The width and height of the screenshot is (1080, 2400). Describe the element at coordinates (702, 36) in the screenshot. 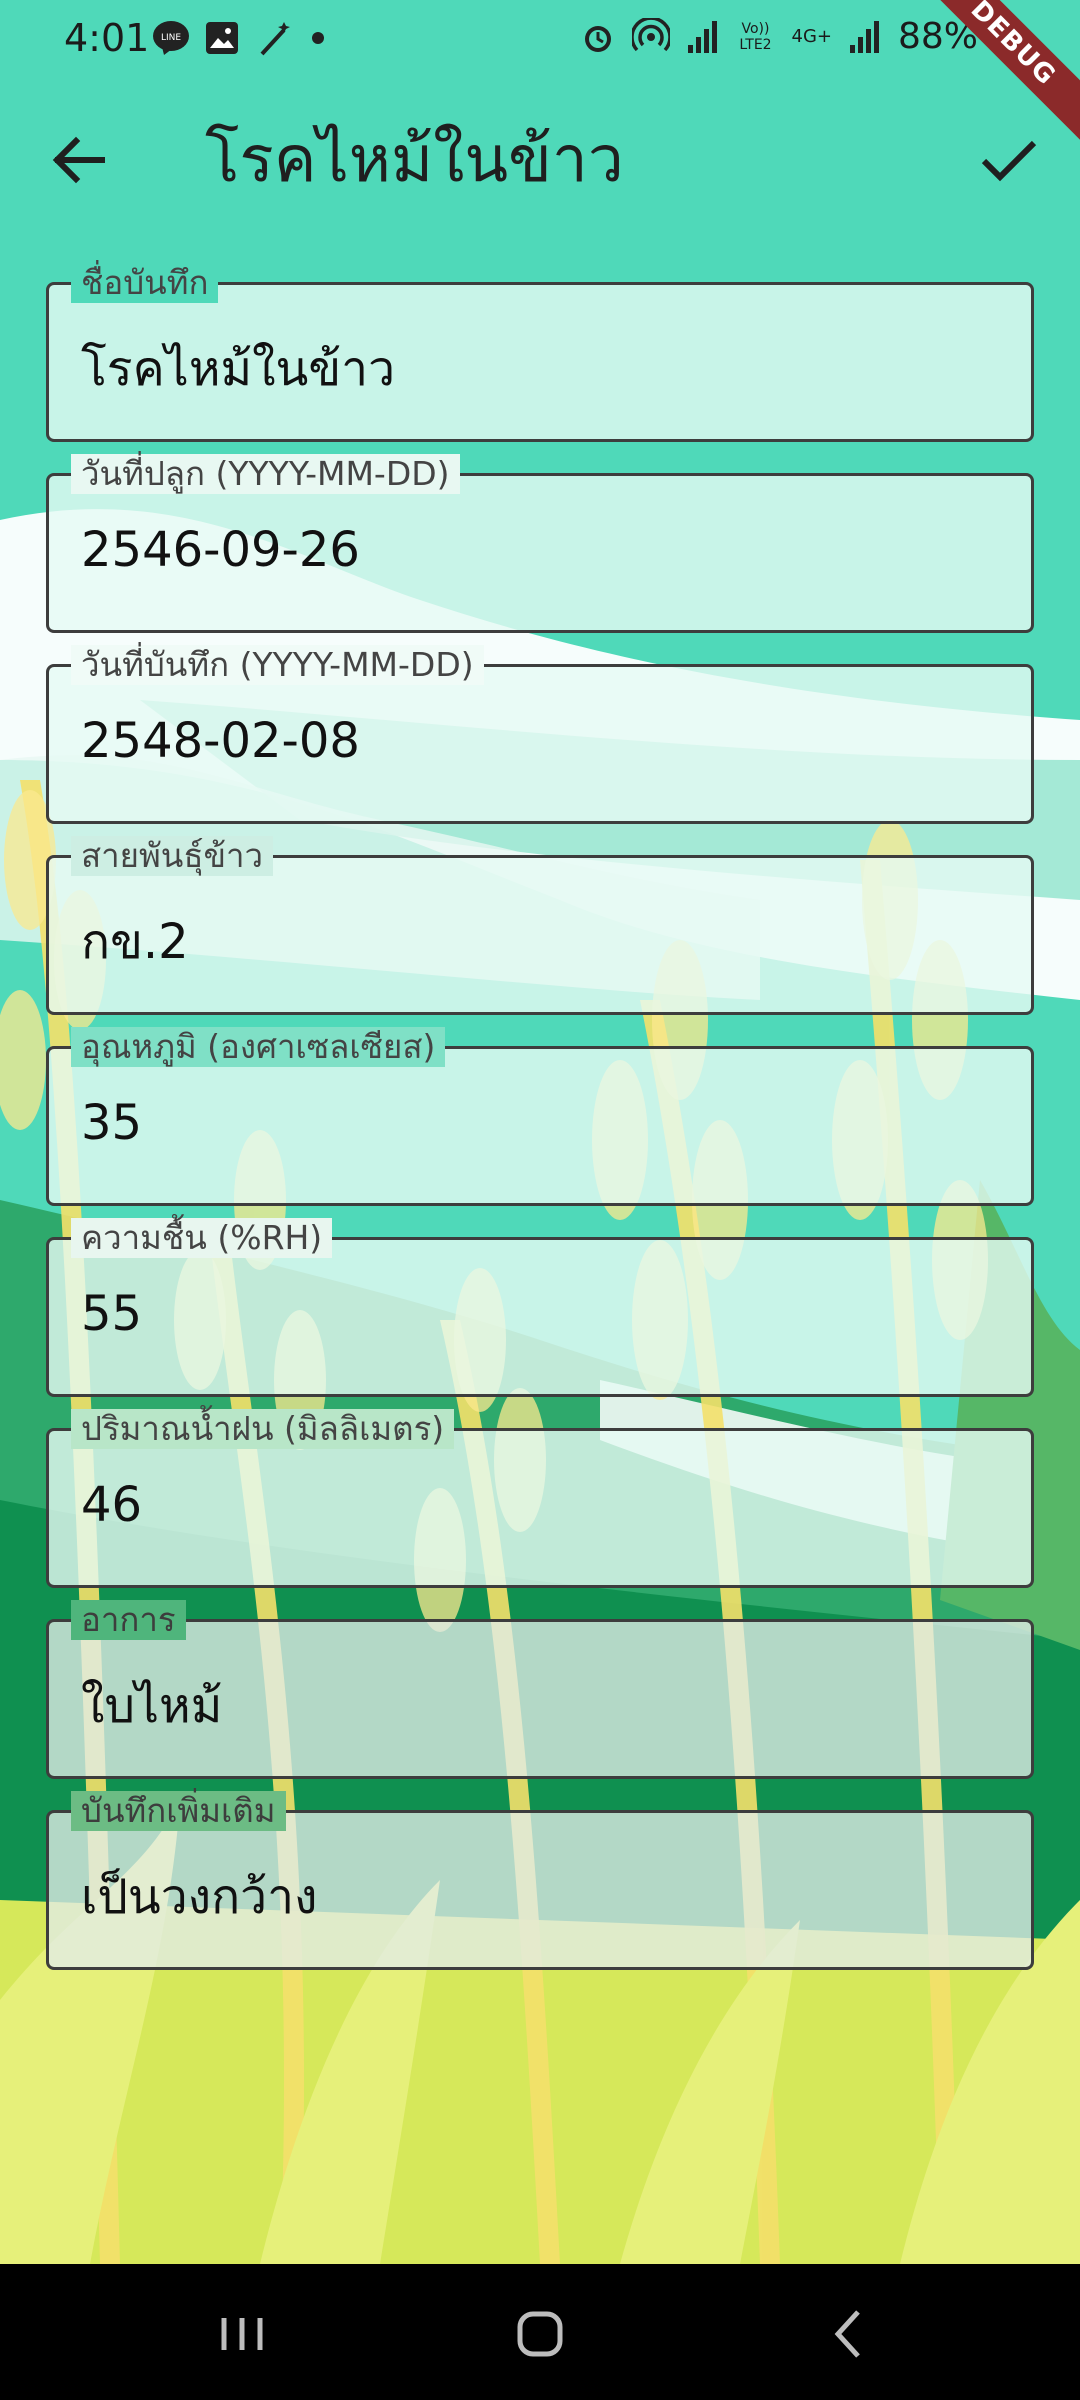

I see `signal-icon` at that location.